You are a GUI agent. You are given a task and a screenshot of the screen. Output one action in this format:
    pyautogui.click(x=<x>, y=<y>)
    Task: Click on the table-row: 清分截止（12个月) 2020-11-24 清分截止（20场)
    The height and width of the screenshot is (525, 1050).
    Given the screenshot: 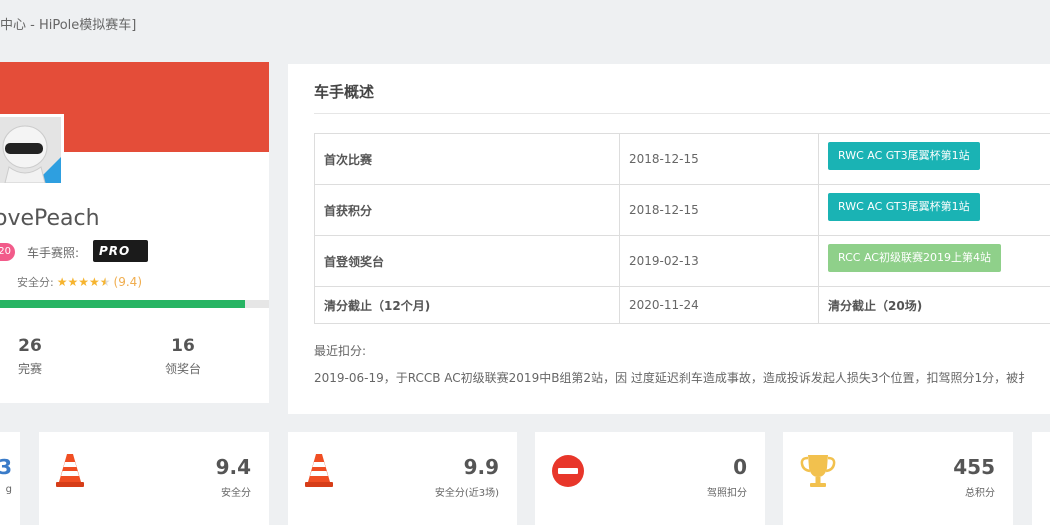 What is the action you would take?
    pyautogui.click(x=682, y=305)
    